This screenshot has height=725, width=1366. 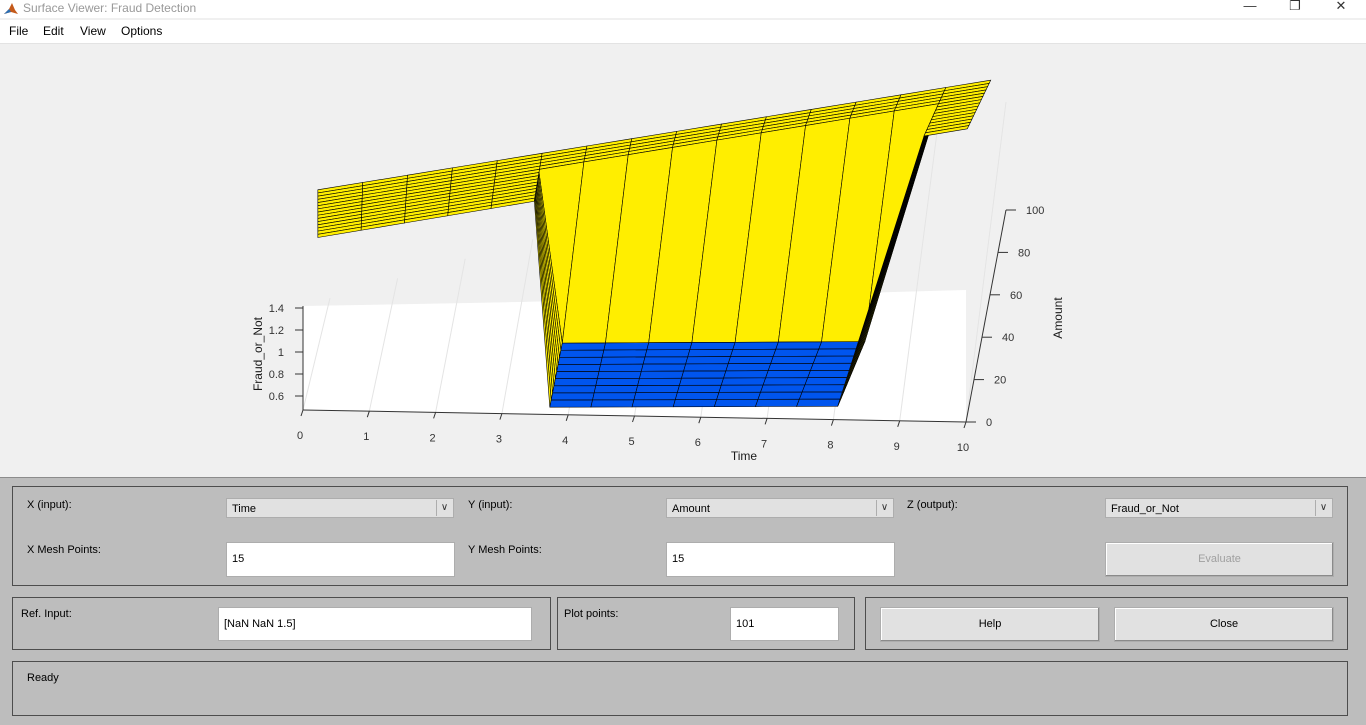 What do you see at coordinates (990, 624) in the screenshot?
I see `help-button: Help` at bounding box center [990, 624].